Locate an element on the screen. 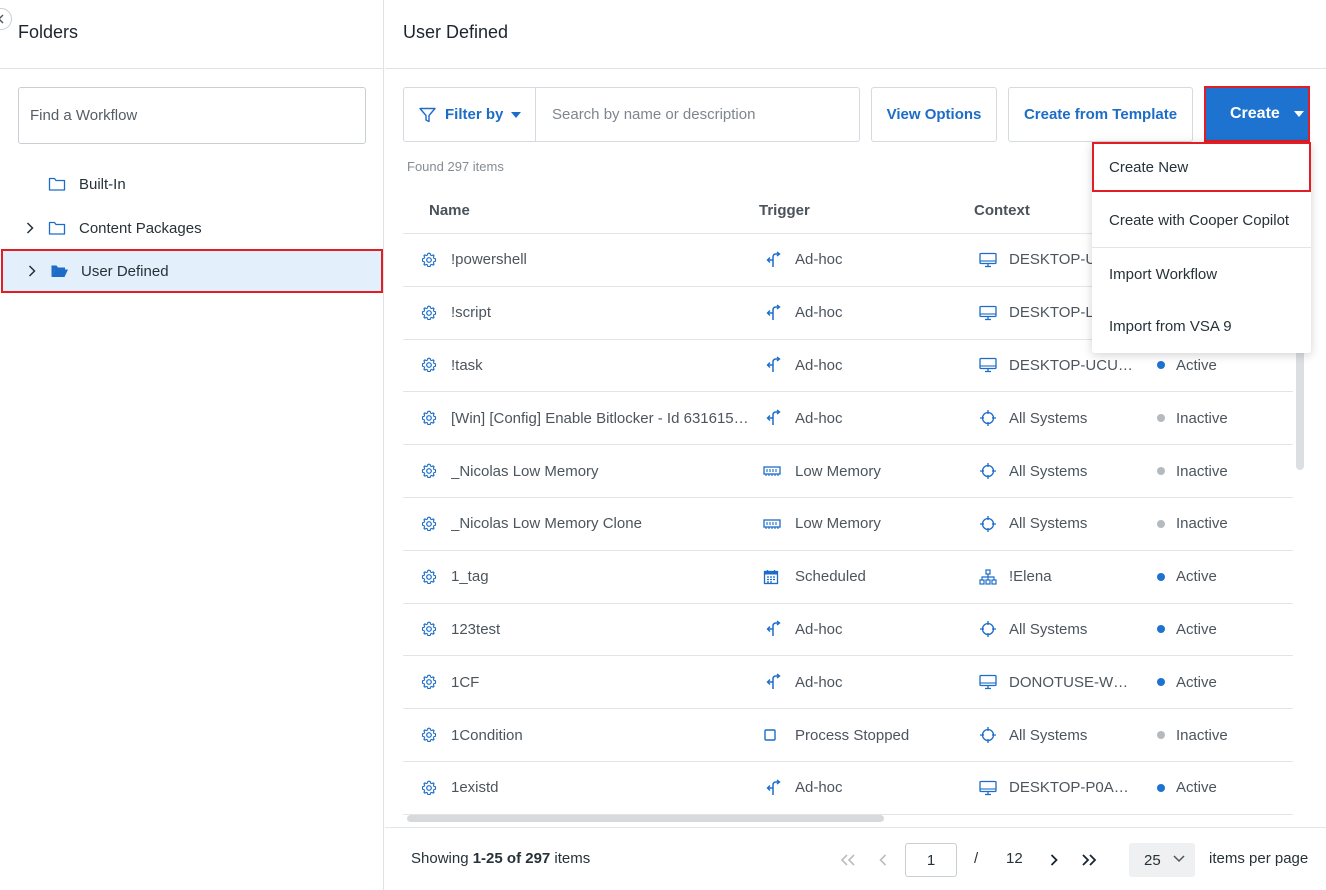  folder-open-icon is located at coordinates (59, 271).